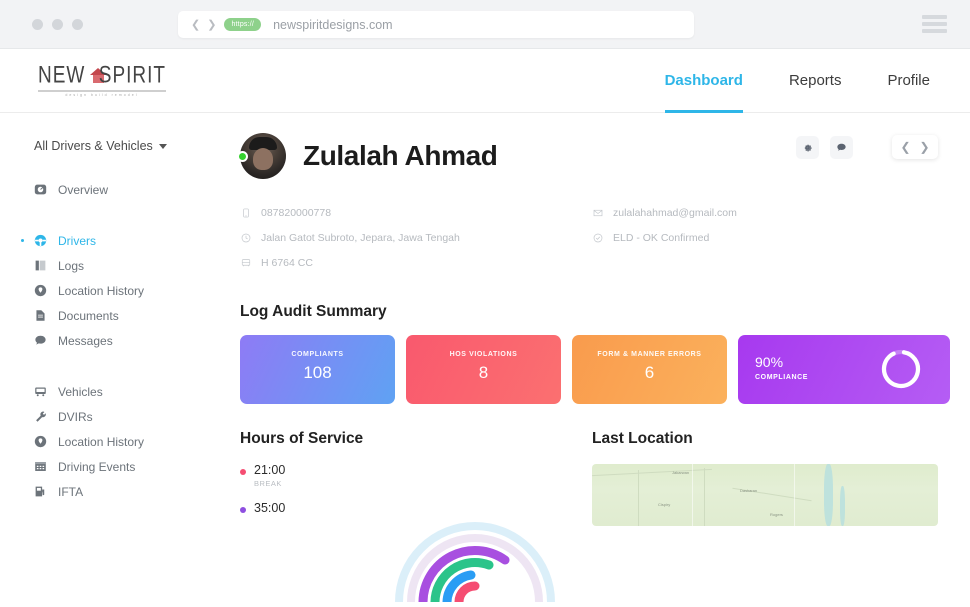 Image resolution: width=970 pixels, height=607 pixels. What do you see at coordinates (40, 466) in the screenshot?
I see `calendar-icon` at bounding box center [40, 466].